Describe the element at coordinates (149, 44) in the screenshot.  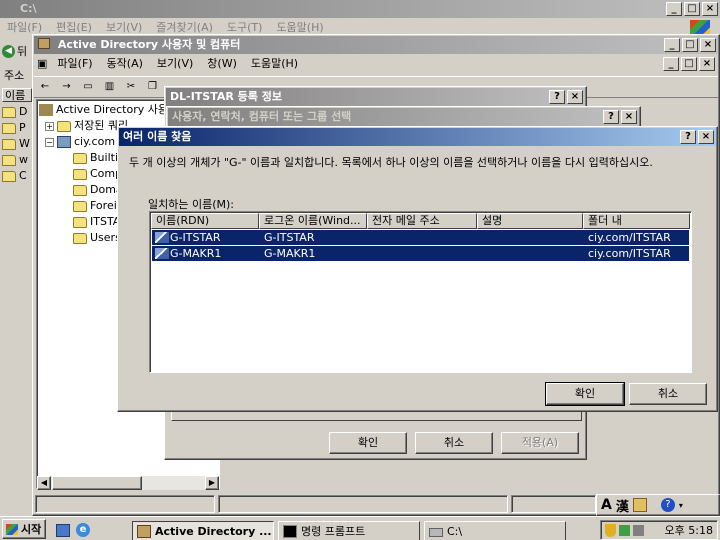
I see `aduc-title: Active Directory 사용자 및 컴퓨터` at that location.